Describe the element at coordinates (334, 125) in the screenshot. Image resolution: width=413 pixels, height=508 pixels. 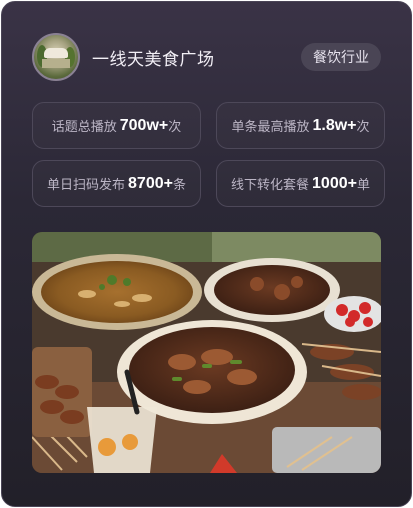
I see `stat-value: 1.8w+` at that location.